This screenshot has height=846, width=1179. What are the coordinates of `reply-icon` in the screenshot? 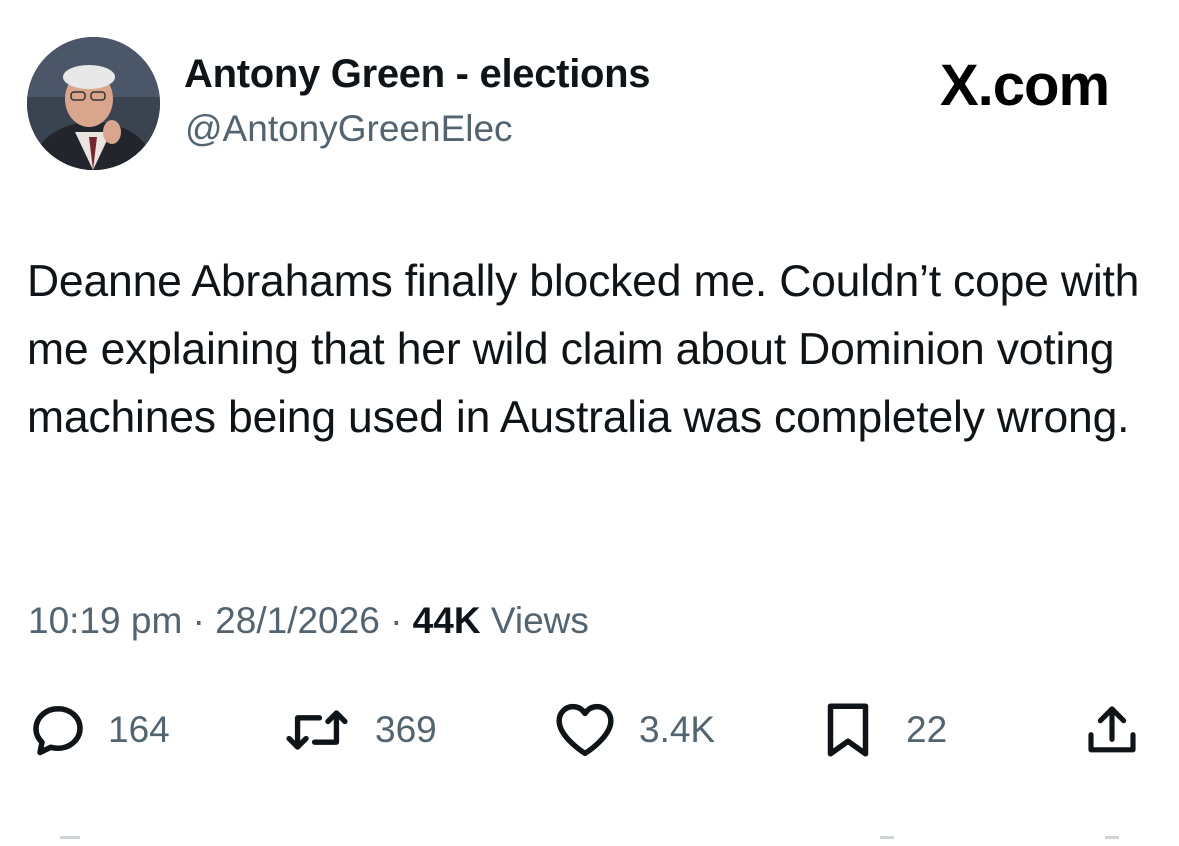 It's located at (58, 731).